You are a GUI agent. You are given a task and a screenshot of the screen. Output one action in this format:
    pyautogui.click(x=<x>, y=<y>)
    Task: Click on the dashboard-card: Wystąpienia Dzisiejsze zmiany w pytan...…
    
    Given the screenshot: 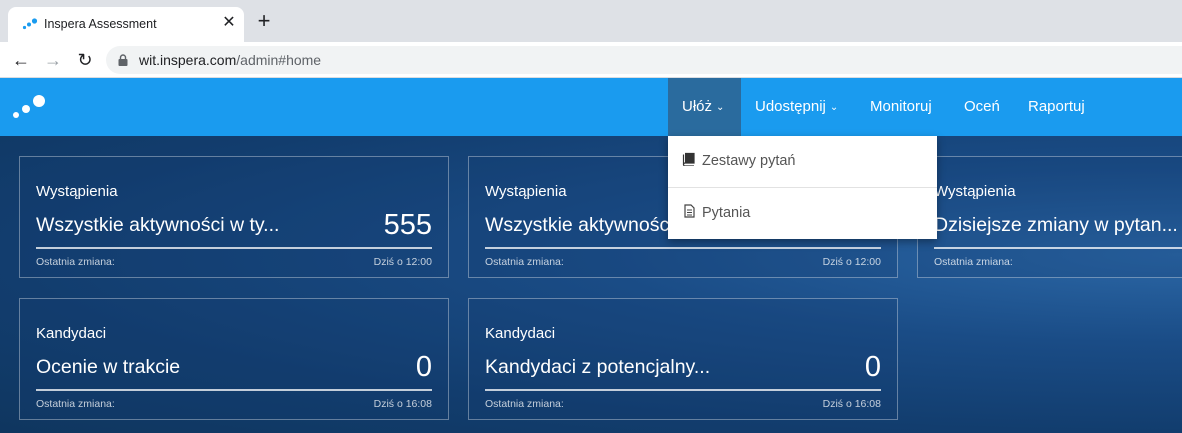 What is the action you would take?
    pyautogui.click(x=1049, y=217)
    